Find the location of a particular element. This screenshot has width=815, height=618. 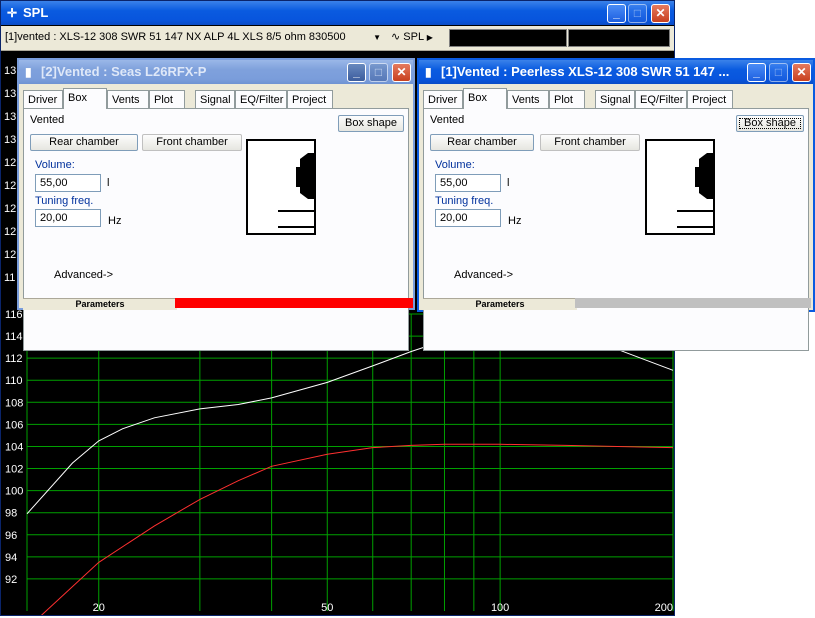

crosshair-icon: ✛ is located at coordinates (12, 13).